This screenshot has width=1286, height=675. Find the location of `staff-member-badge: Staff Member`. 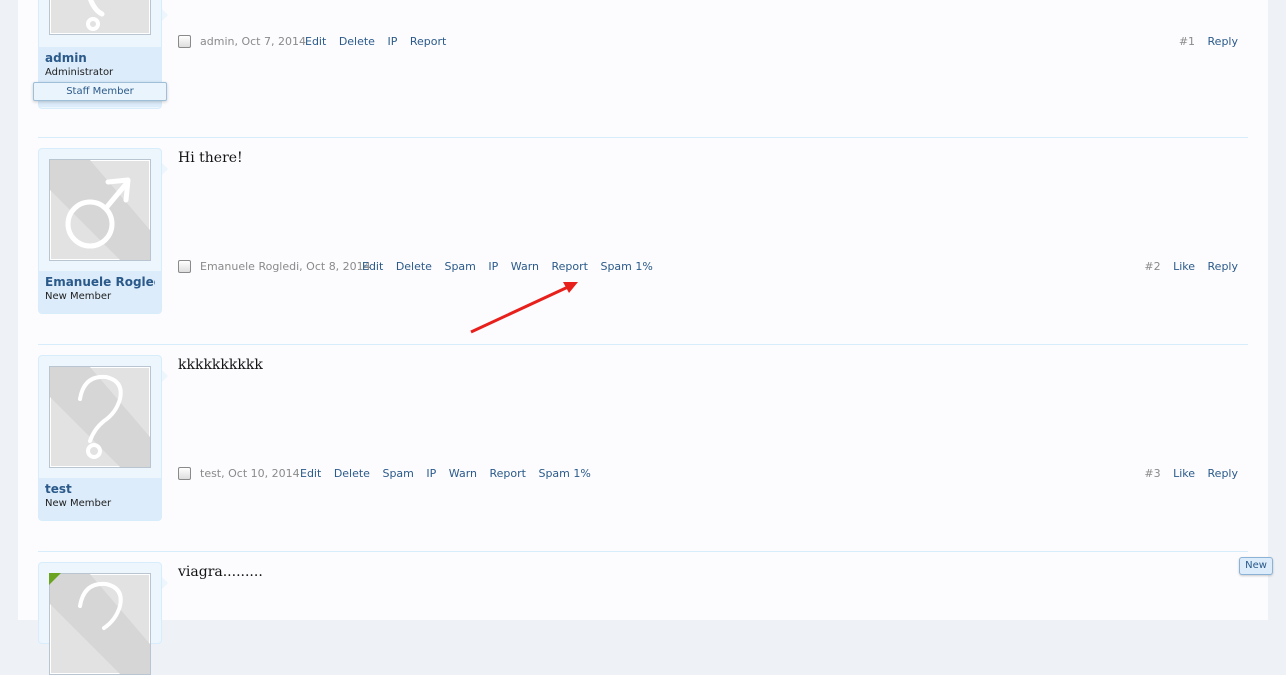

staff-member-badge: Staff Member is located at coordinates (100, 91).